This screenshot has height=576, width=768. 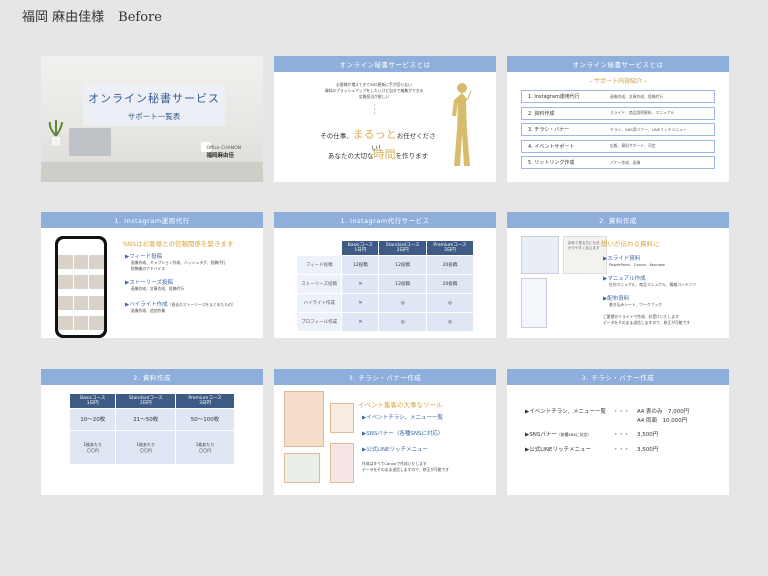 What do you see at coordinates (653, 284) in the screenshot?
I see `doc-item-desc: 社内マニュアル、商品マニュアル、情報コンテンツ` at bounding box center [653, 284].